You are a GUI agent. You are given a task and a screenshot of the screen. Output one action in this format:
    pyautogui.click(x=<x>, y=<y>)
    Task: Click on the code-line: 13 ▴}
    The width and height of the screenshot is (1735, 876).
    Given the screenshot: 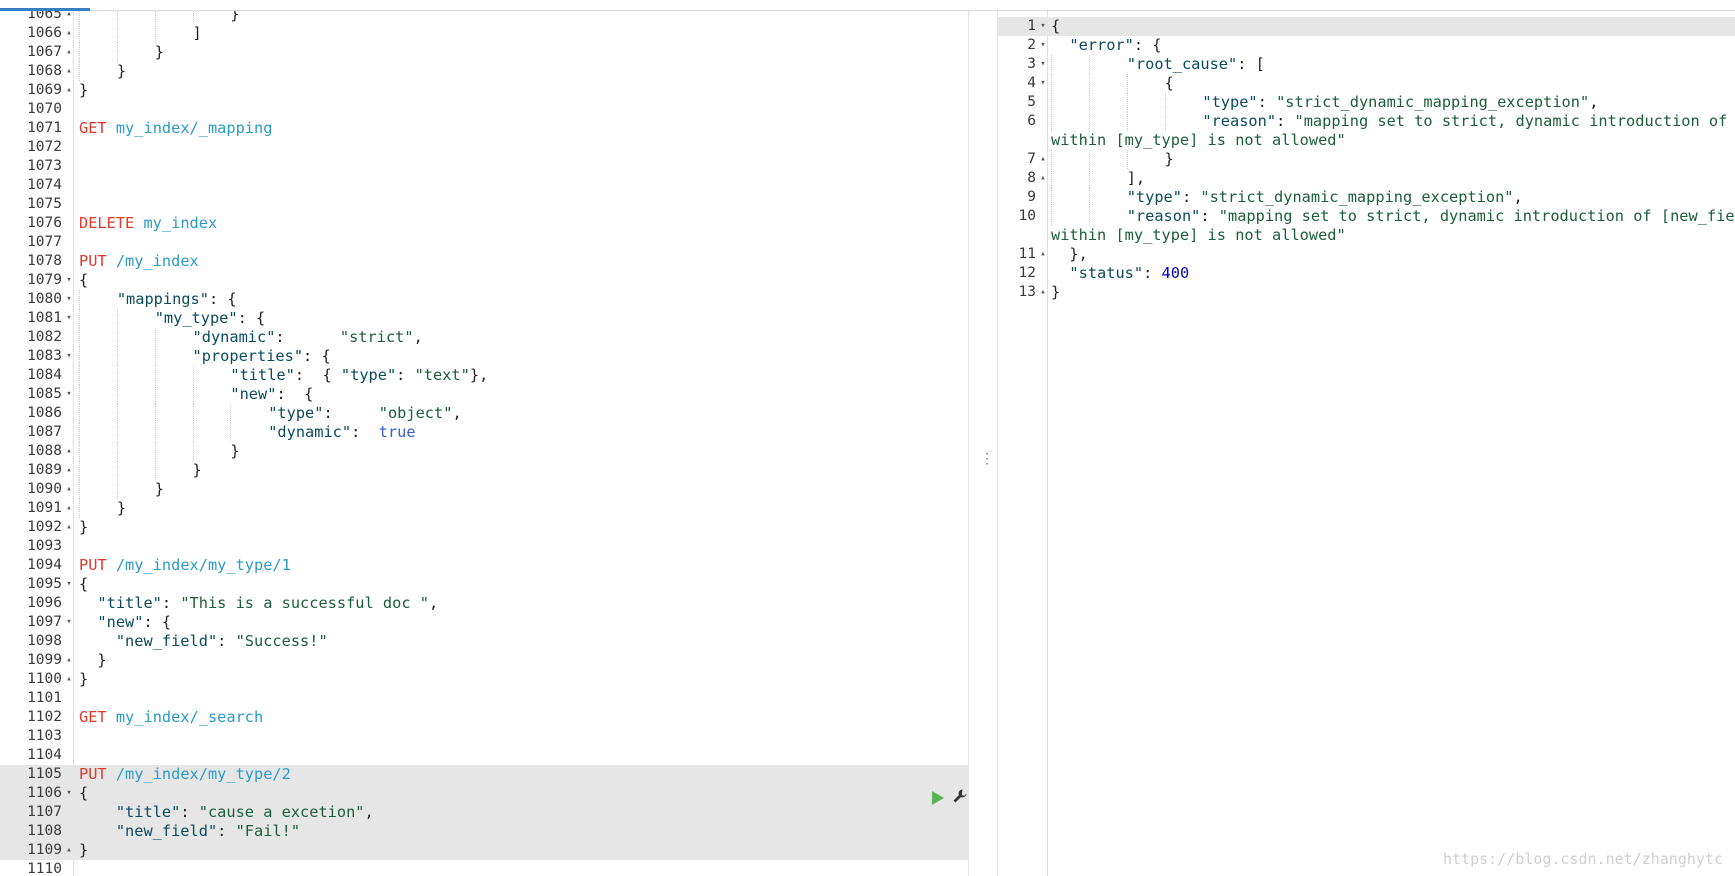 What is the action you would take?
    pyautogui.click(x=1366, y=292)
    